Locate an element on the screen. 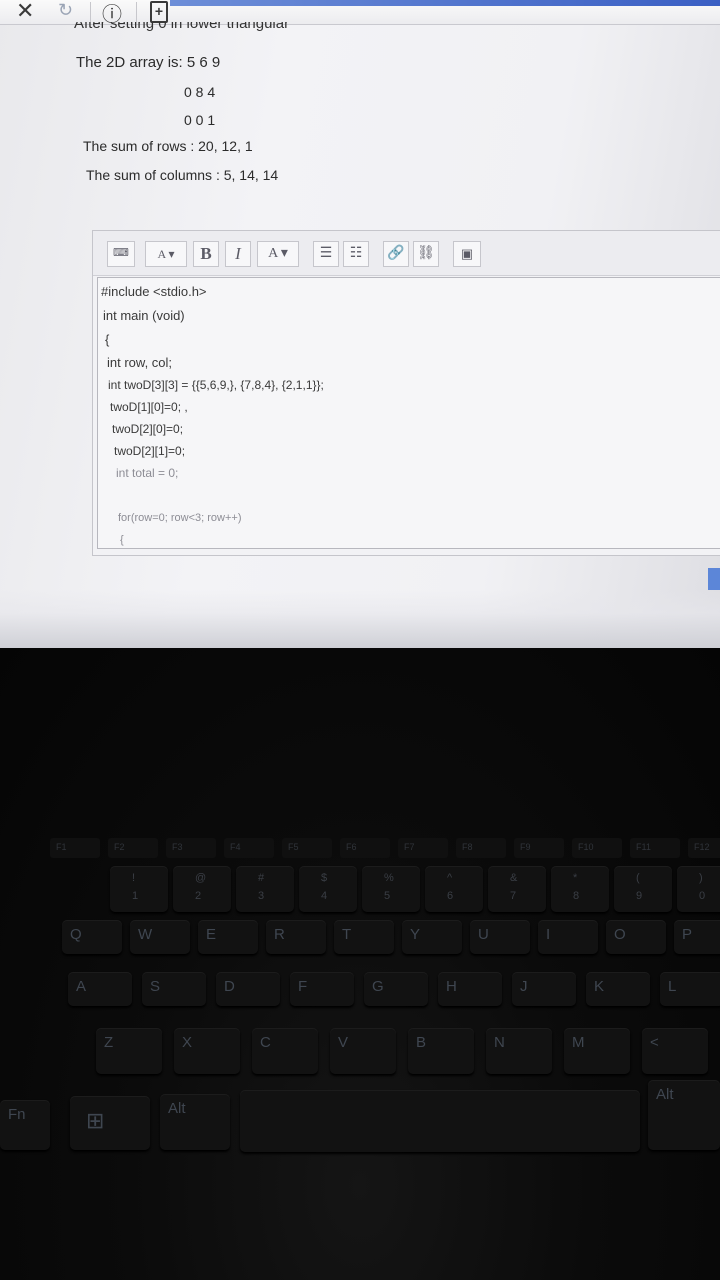 The image size is (720, 1280). letter-key-i: I is located at coordinates (568, 937).